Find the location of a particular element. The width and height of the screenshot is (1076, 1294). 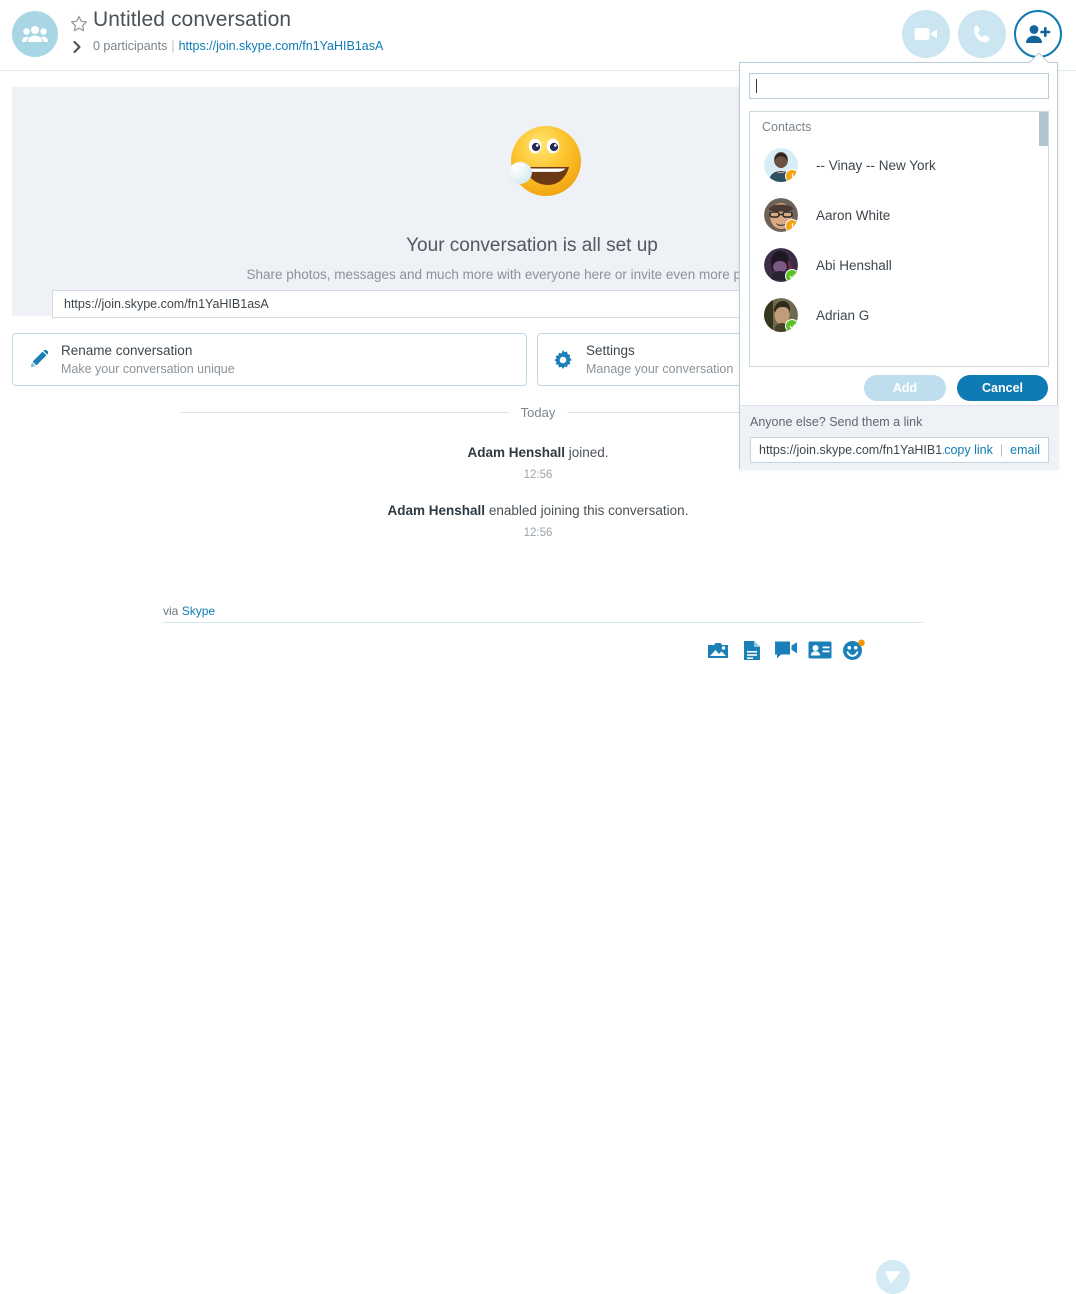

rename-card-title: Rename conversation is located at coordinates (127, 350).